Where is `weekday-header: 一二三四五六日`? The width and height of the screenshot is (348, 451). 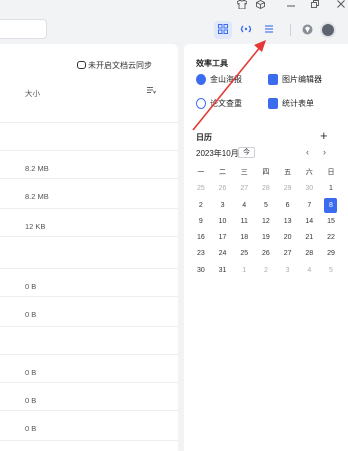 weekday-header: 一二三四五六日 is located at coordinates (266, 173).